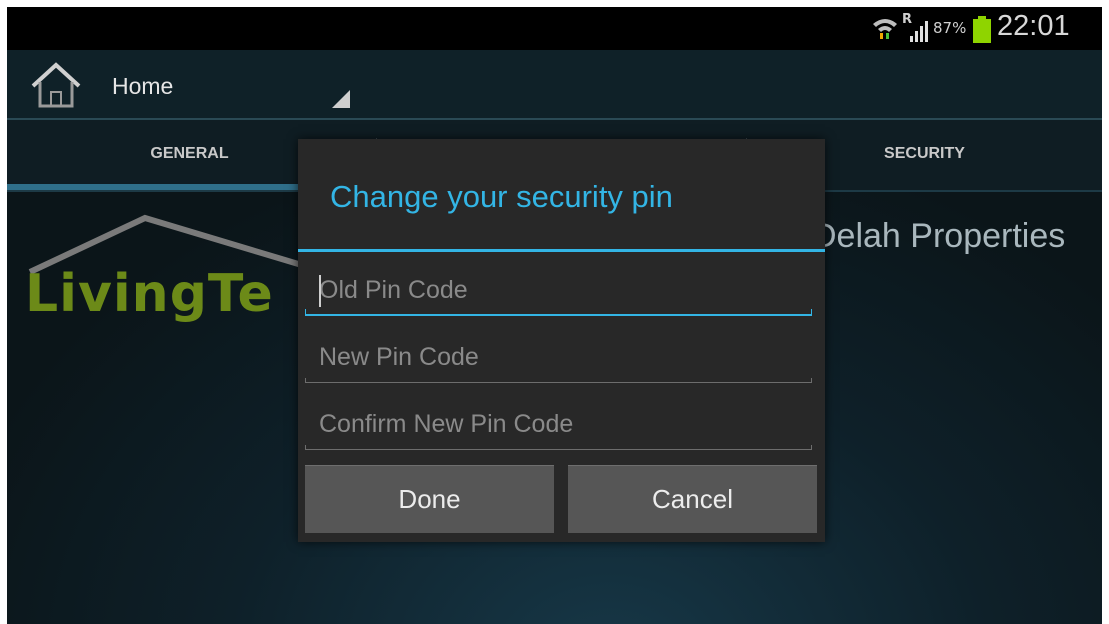 The height and width of the screenshot is (624, 1109). I want to click on old-pin-field, so click(558, 291).